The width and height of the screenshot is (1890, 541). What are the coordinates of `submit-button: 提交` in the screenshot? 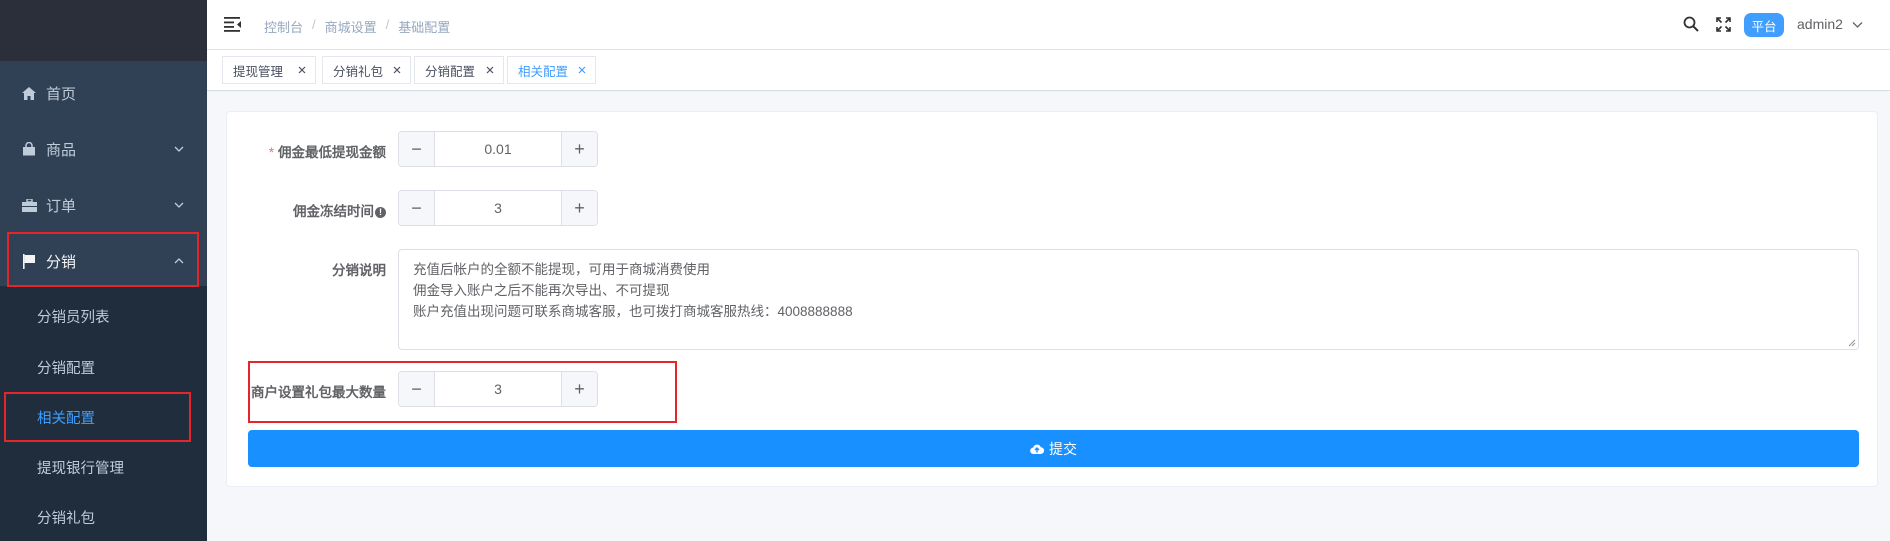 It's located at (1053, 448).